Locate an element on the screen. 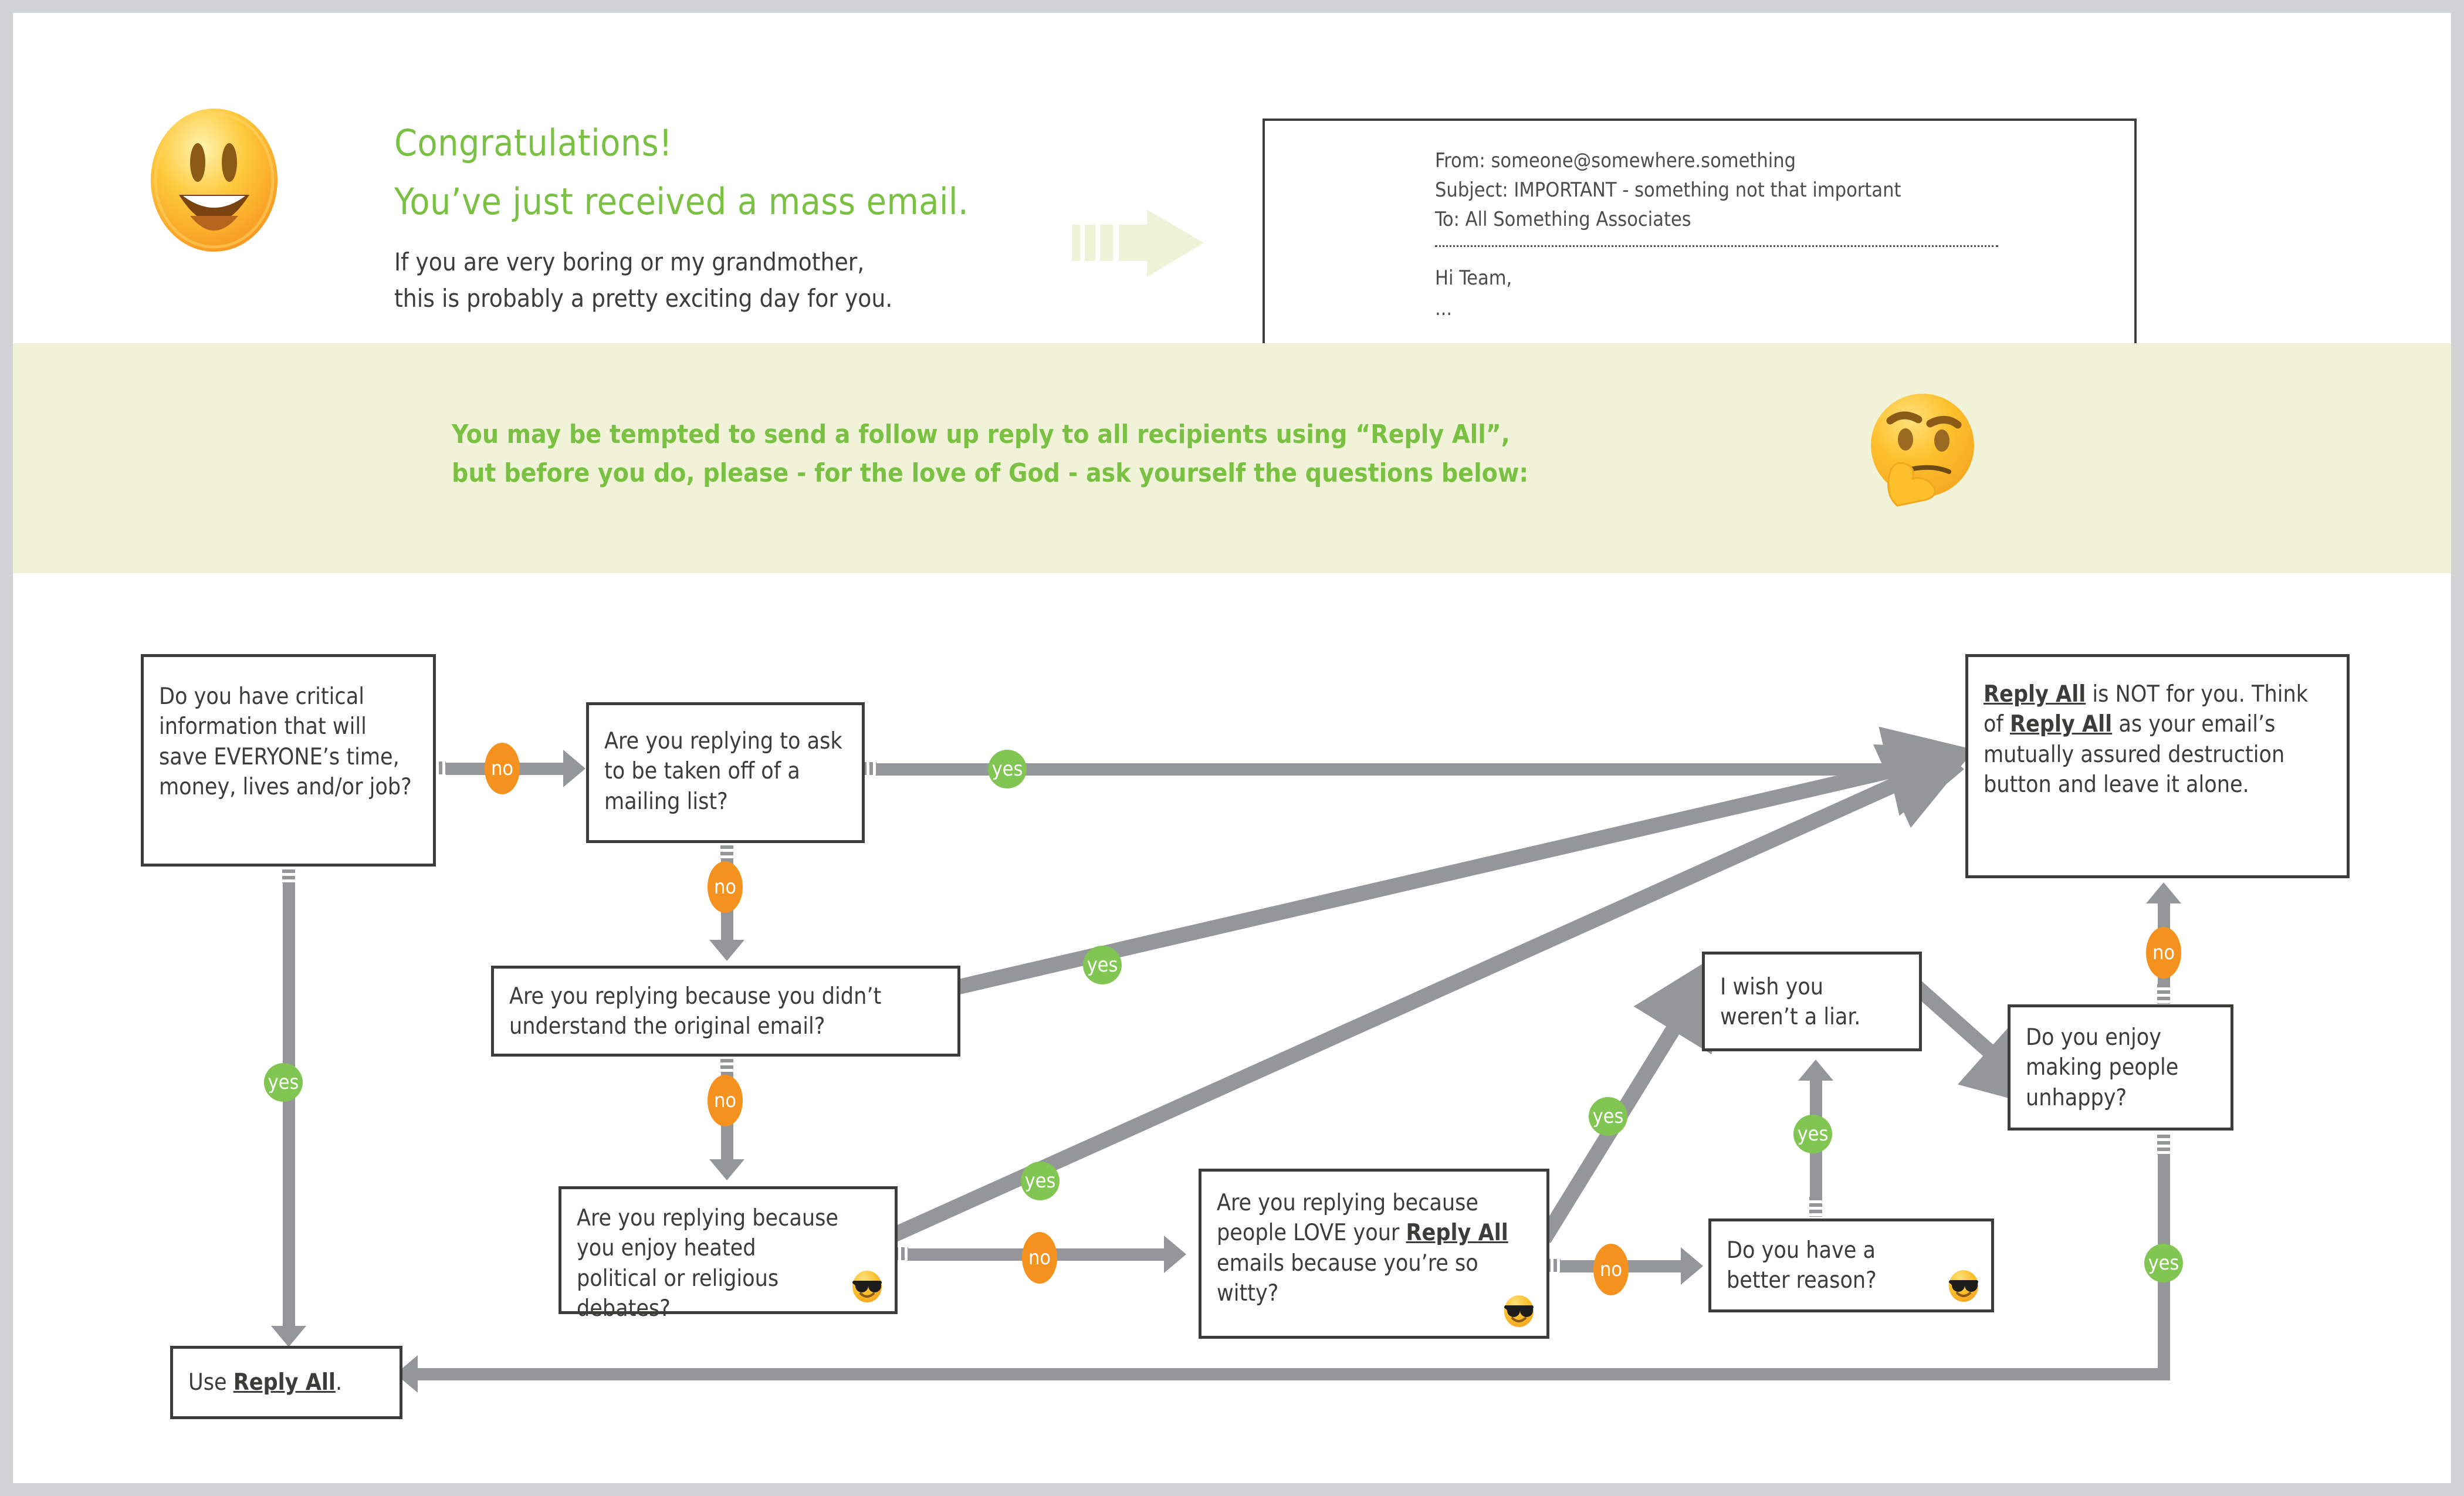 Image resolution: width=2464 pixels, height=1496 pixels. node-liar: I wish you weren’t a liar. is located at coordinates (1812, 1001).